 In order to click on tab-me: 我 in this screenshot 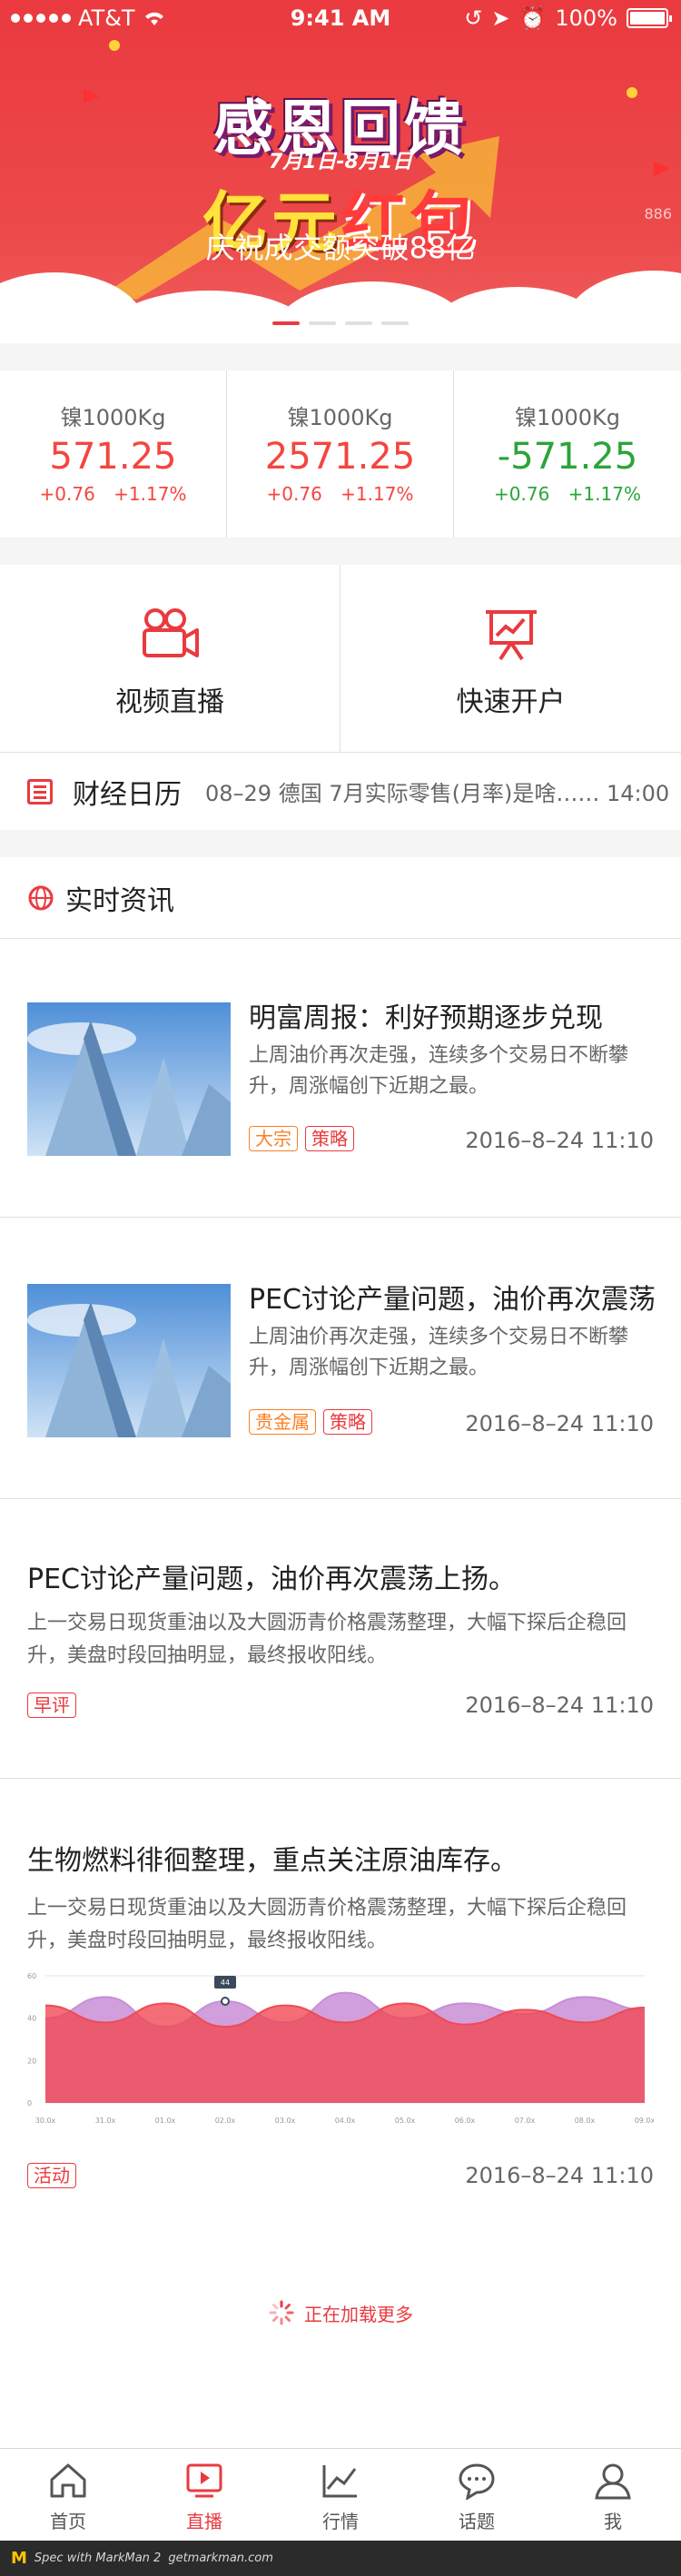, I will do `click(613, 2495)`.